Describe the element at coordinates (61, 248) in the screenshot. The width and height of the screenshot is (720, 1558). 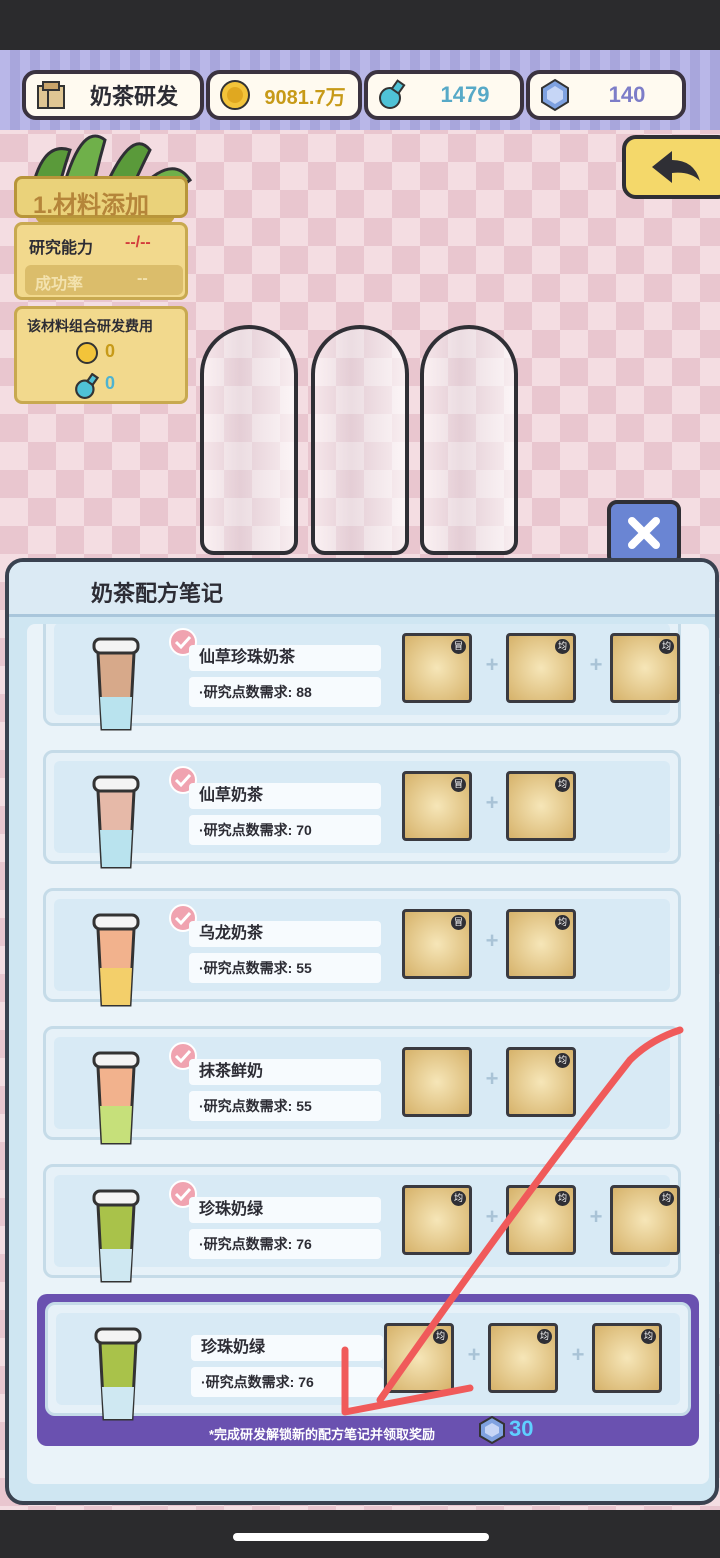
I see `research-ability-label: 研究能力` at that location.